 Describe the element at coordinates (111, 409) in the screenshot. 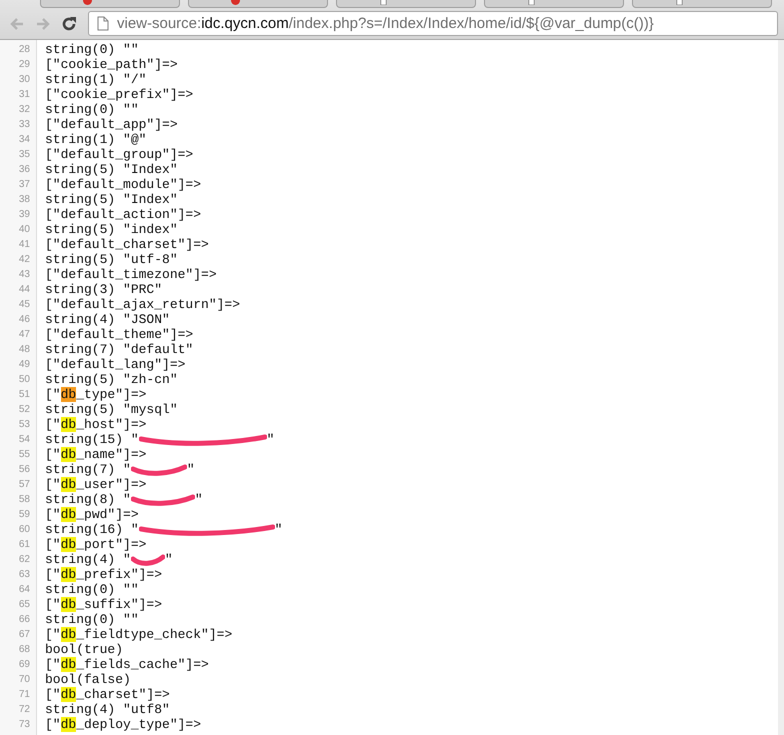

I see `code-line: string(5) "mysql"` at that location.